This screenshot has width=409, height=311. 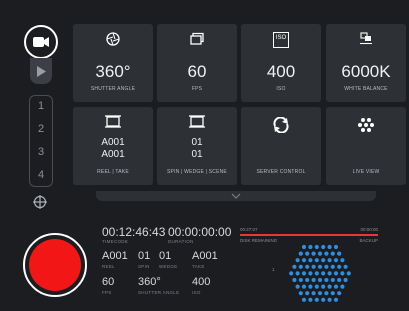 I want to click on reel-take-value: A001 A001, so click(x=113, y=149).